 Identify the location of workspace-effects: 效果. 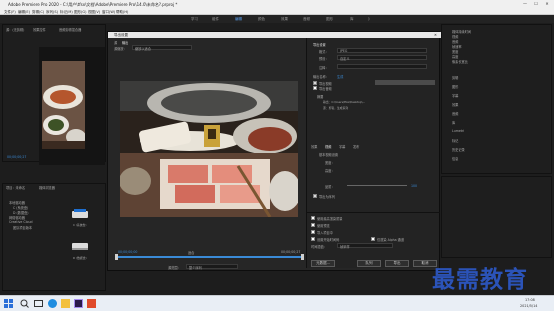
(284, 19).